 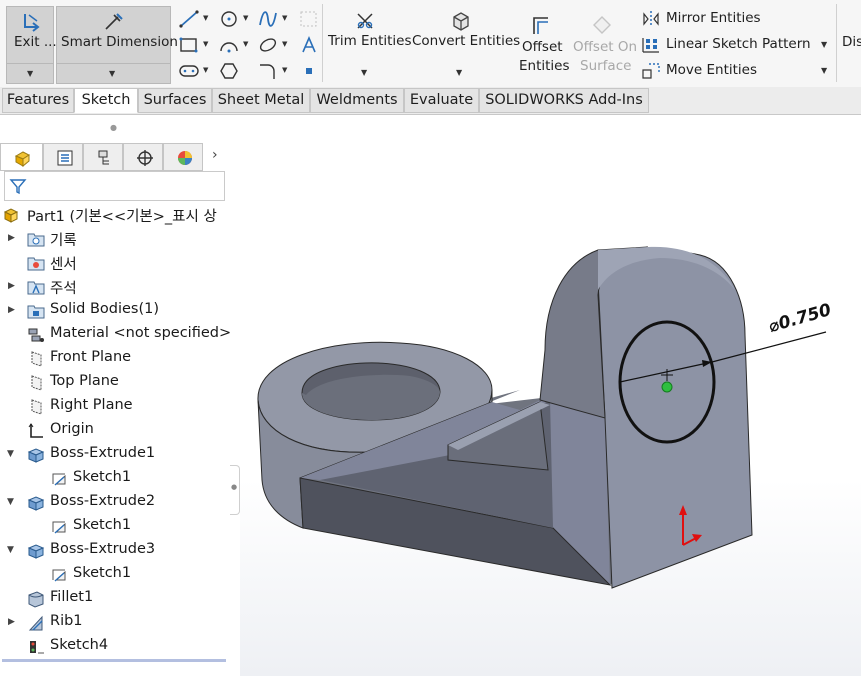 I want to click on tab-sketch: Sketch, so click(x=106, y=100).